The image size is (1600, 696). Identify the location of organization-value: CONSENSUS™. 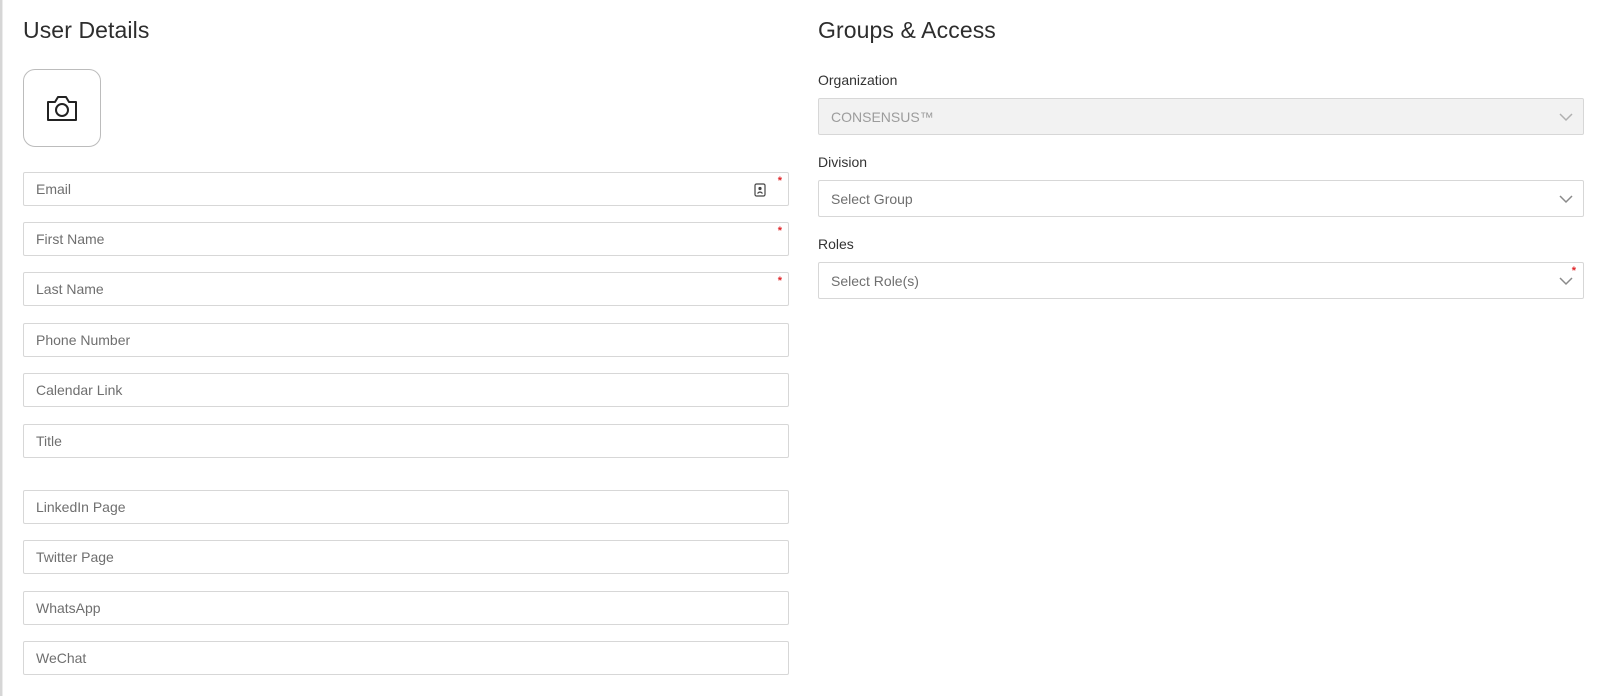
(882, 117).